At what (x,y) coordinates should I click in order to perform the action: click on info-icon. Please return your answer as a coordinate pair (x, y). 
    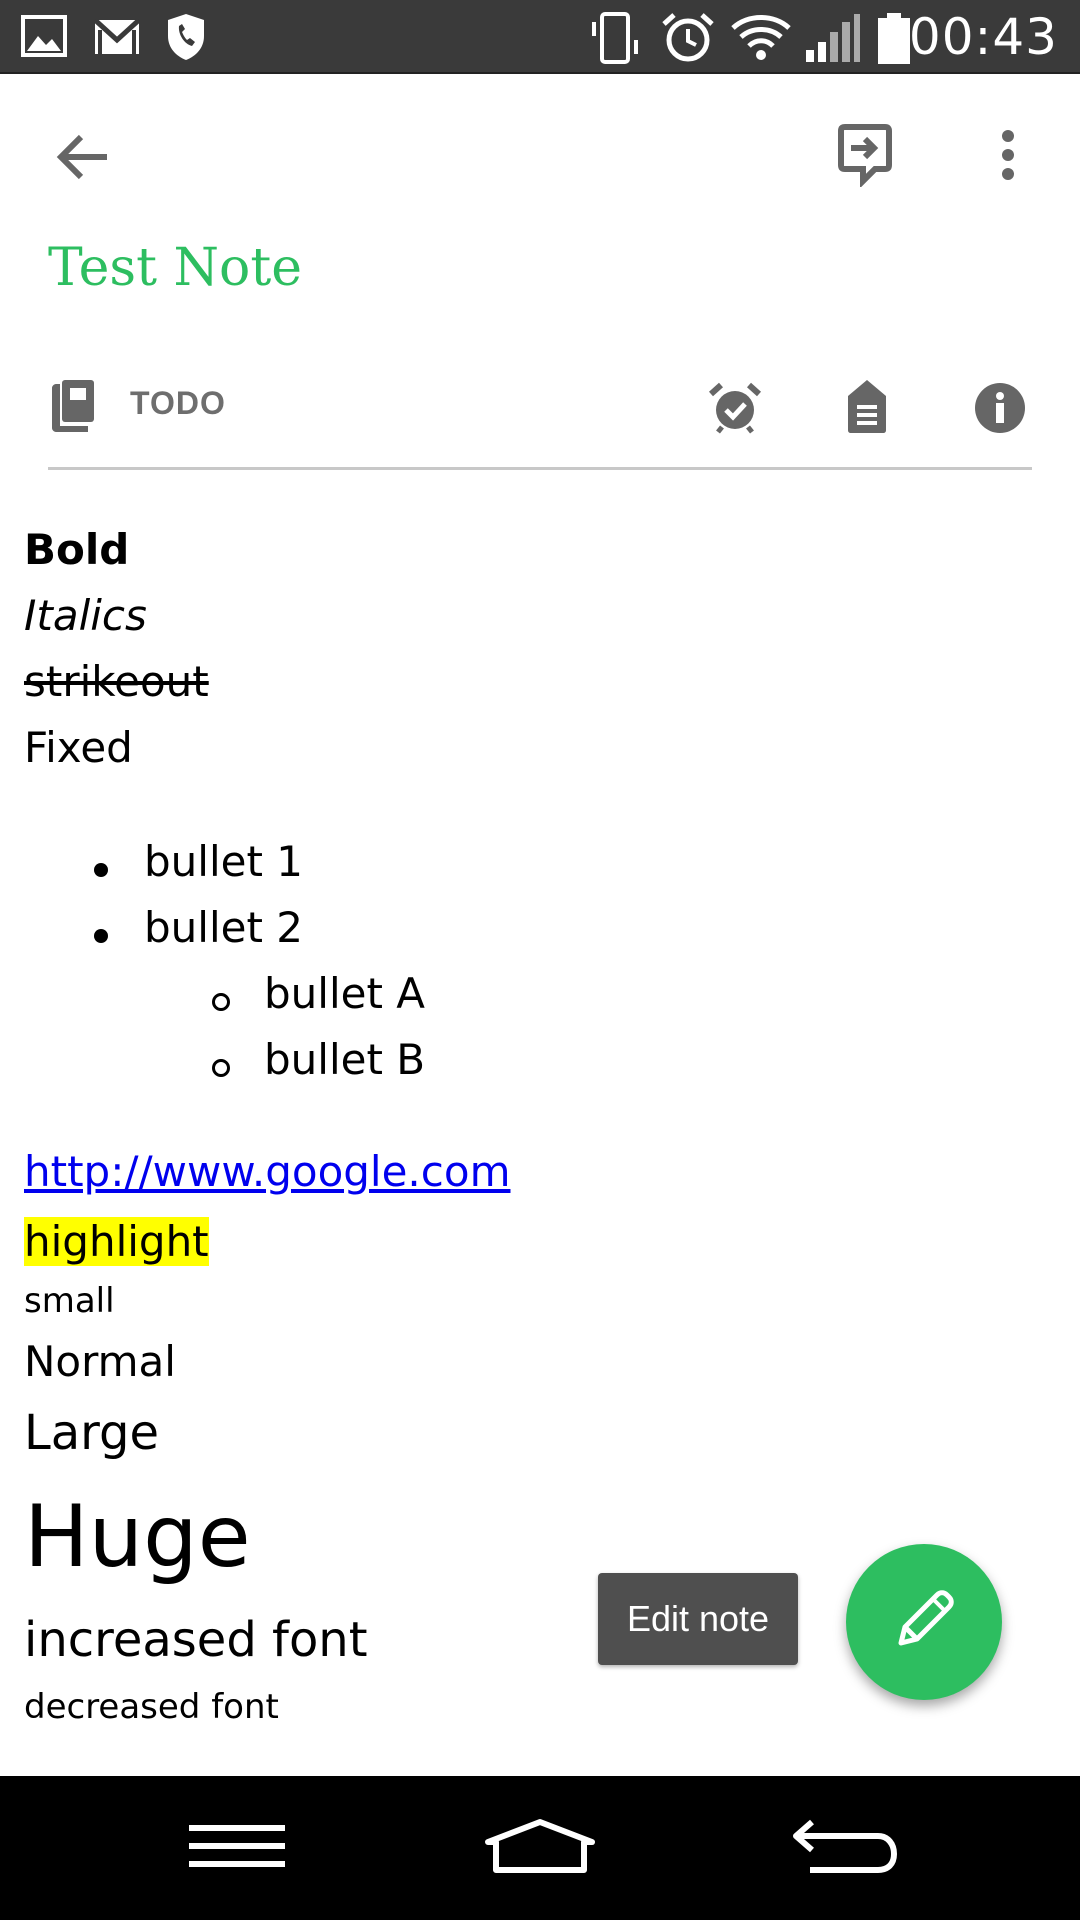
    Looking at the image, I should click on (1000, 410).